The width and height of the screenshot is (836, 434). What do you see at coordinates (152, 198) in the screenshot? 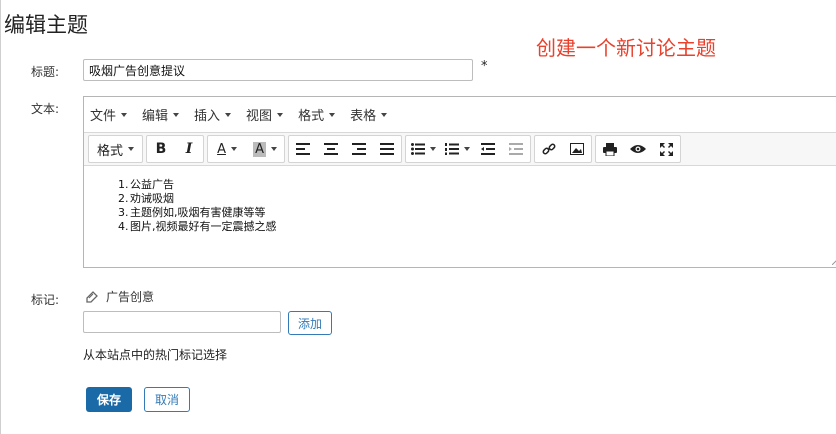
I see `list-text: 劝诫吸烟` at bounding box center [152, 198].